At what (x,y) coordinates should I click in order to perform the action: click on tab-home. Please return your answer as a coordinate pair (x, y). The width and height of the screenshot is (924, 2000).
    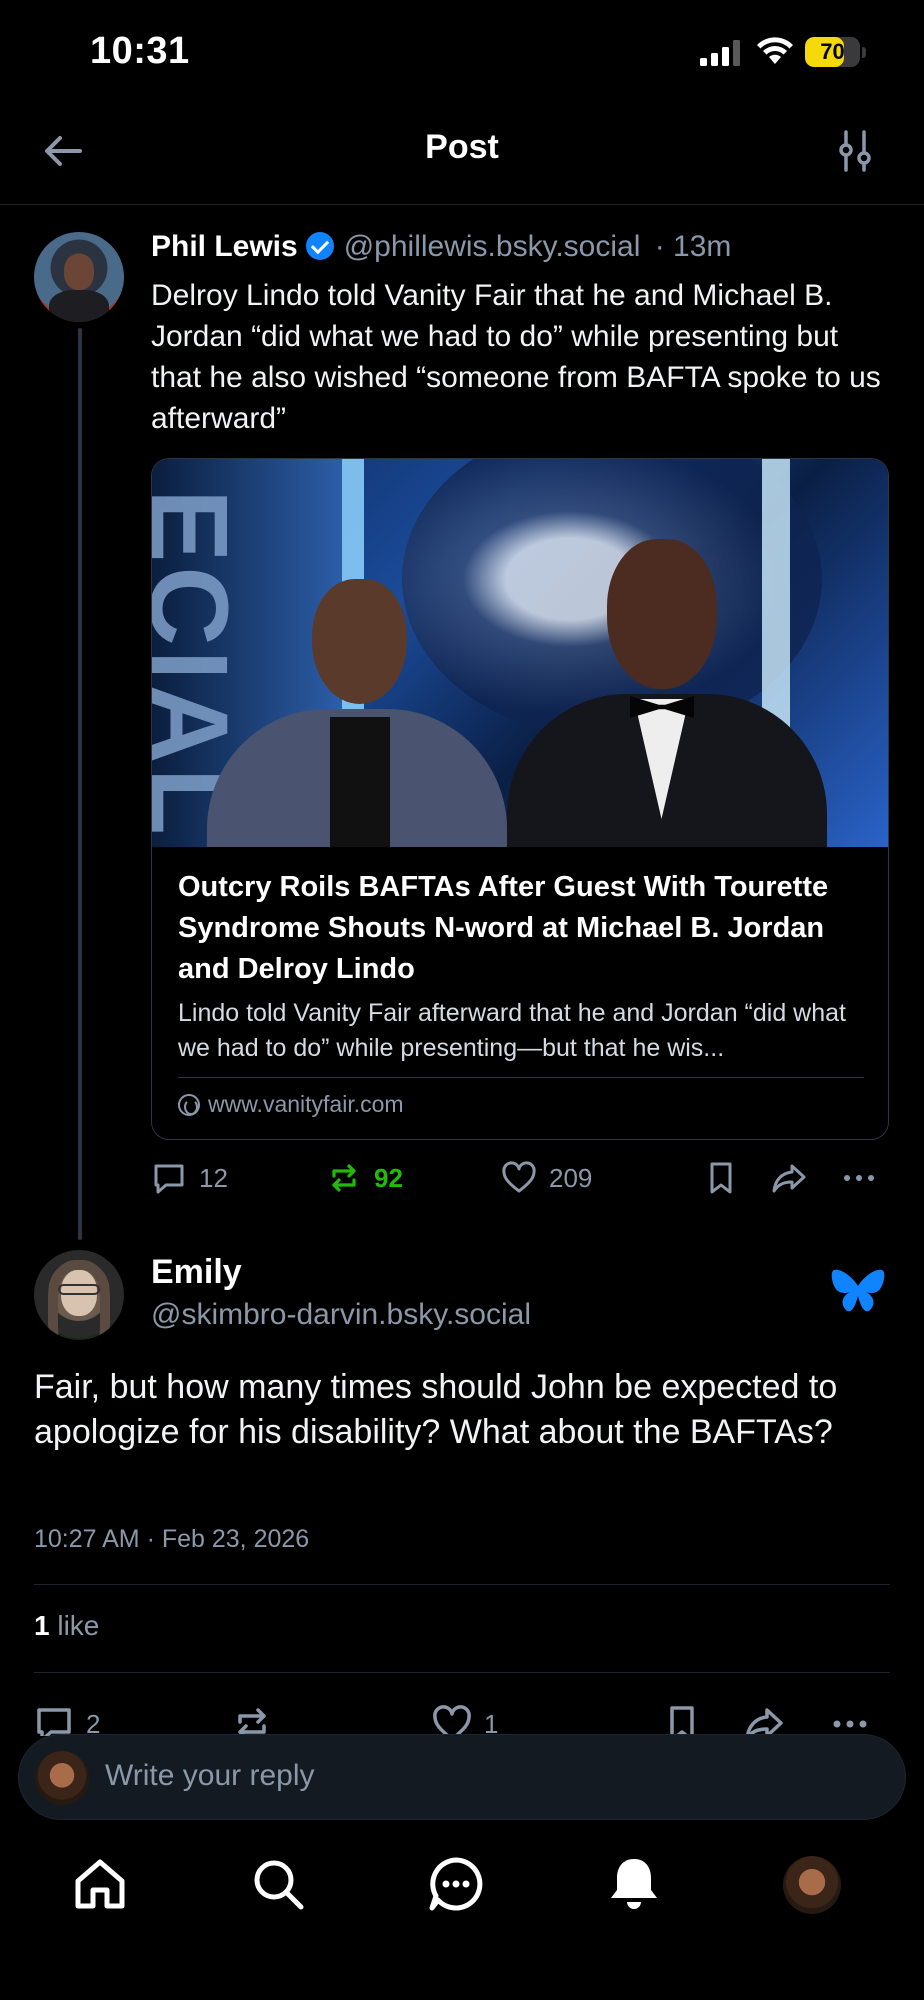
    Looking at the image, I should click on (100, 1884).